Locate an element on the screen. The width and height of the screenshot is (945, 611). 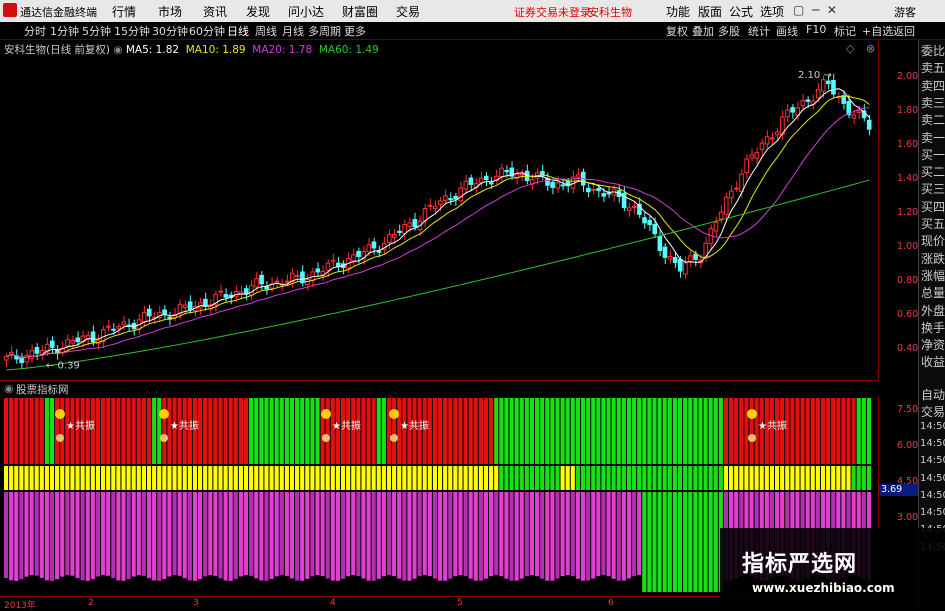
settings-icon: ◉ is located at coordinates (119, 50).